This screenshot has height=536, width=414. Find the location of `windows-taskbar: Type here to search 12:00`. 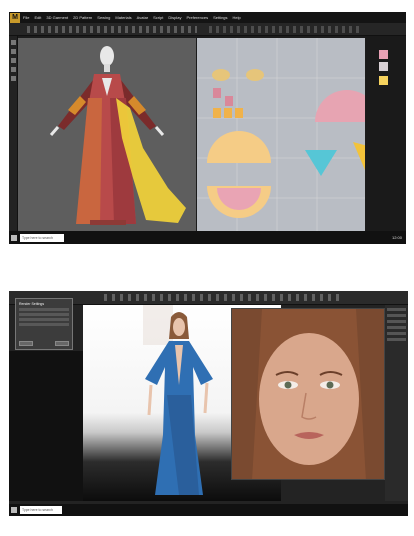

windows-taskbar: Type here to search 12:00 is located at coordinates (207, 237).